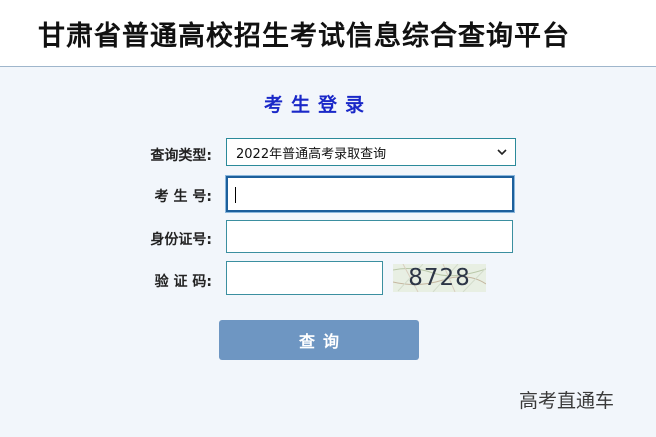 This screenshot has width=656, height=437. What do you see at coordinates (181, 156) in the screenshot?
I see `query-type-label: 查询类型:` at bounding box center [181, 156].